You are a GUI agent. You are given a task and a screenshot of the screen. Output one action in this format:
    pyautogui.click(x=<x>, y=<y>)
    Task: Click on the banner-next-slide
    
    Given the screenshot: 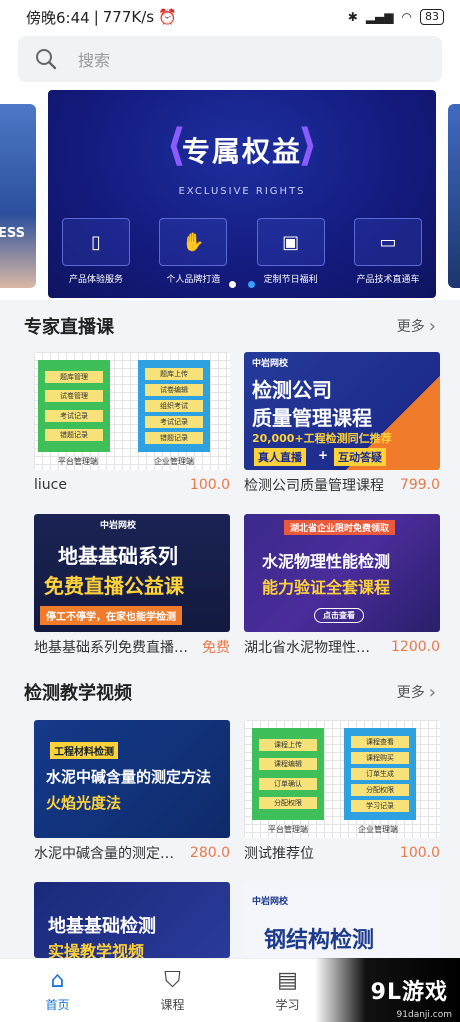 What is the action you would take?
    pyautogui.click(x=454, y=196)
    